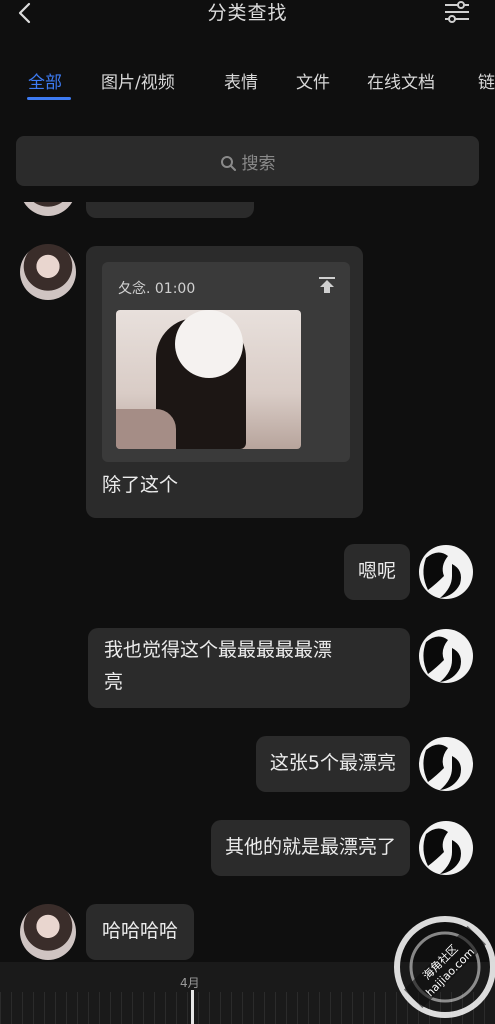 The image size is (495, 1024). What do you see at coordinates (444, 967) in the screenshot?
I see `watermark-logo: 海角社区 haijiao.com` at bounding box center [444, 967].